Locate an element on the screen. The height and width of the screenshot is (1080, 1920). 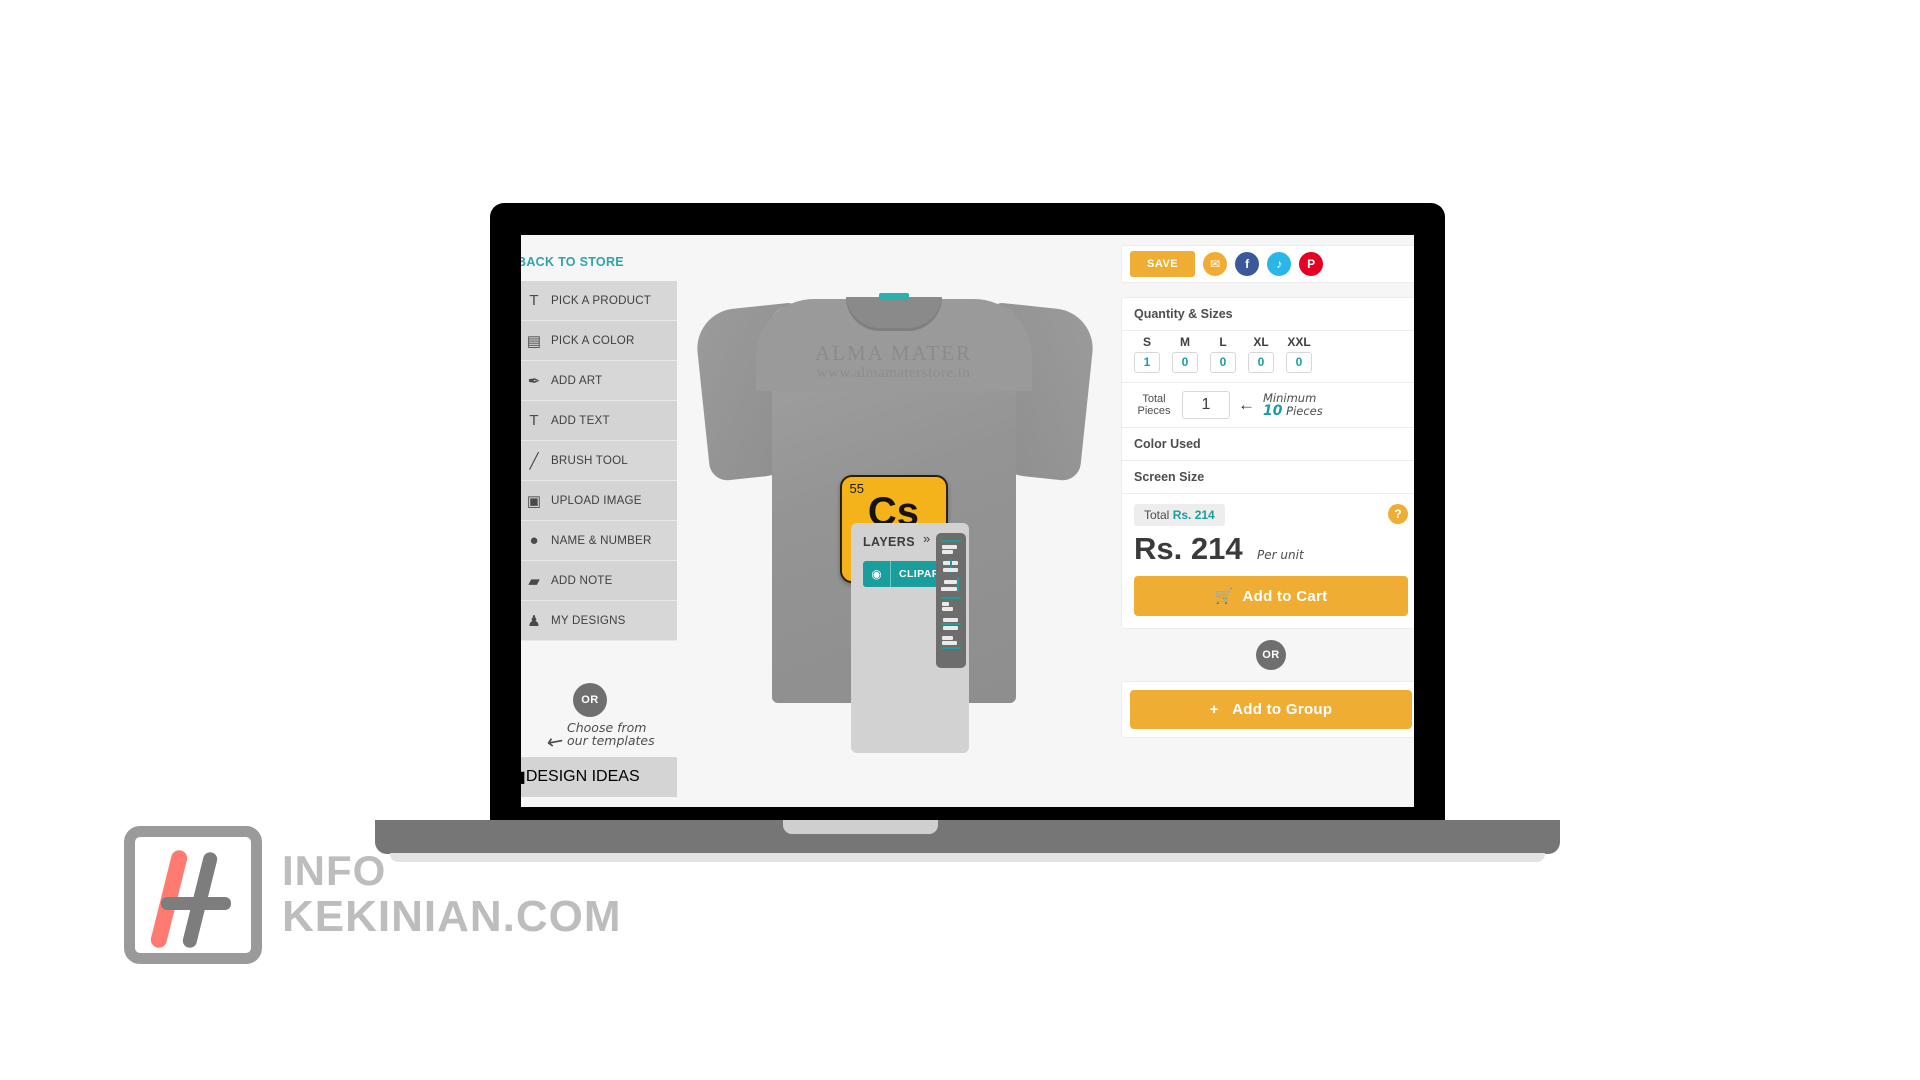
templates-hint: Choose from our templates is located at coordinates (611, 734).